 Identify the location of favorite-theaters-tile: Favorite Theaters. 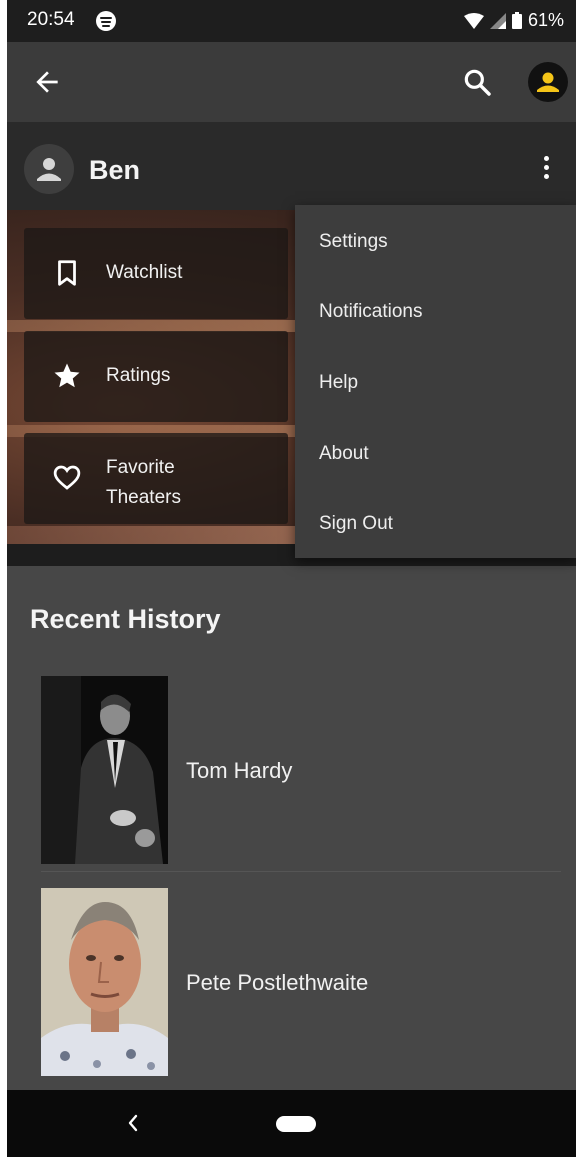
(156, 478).